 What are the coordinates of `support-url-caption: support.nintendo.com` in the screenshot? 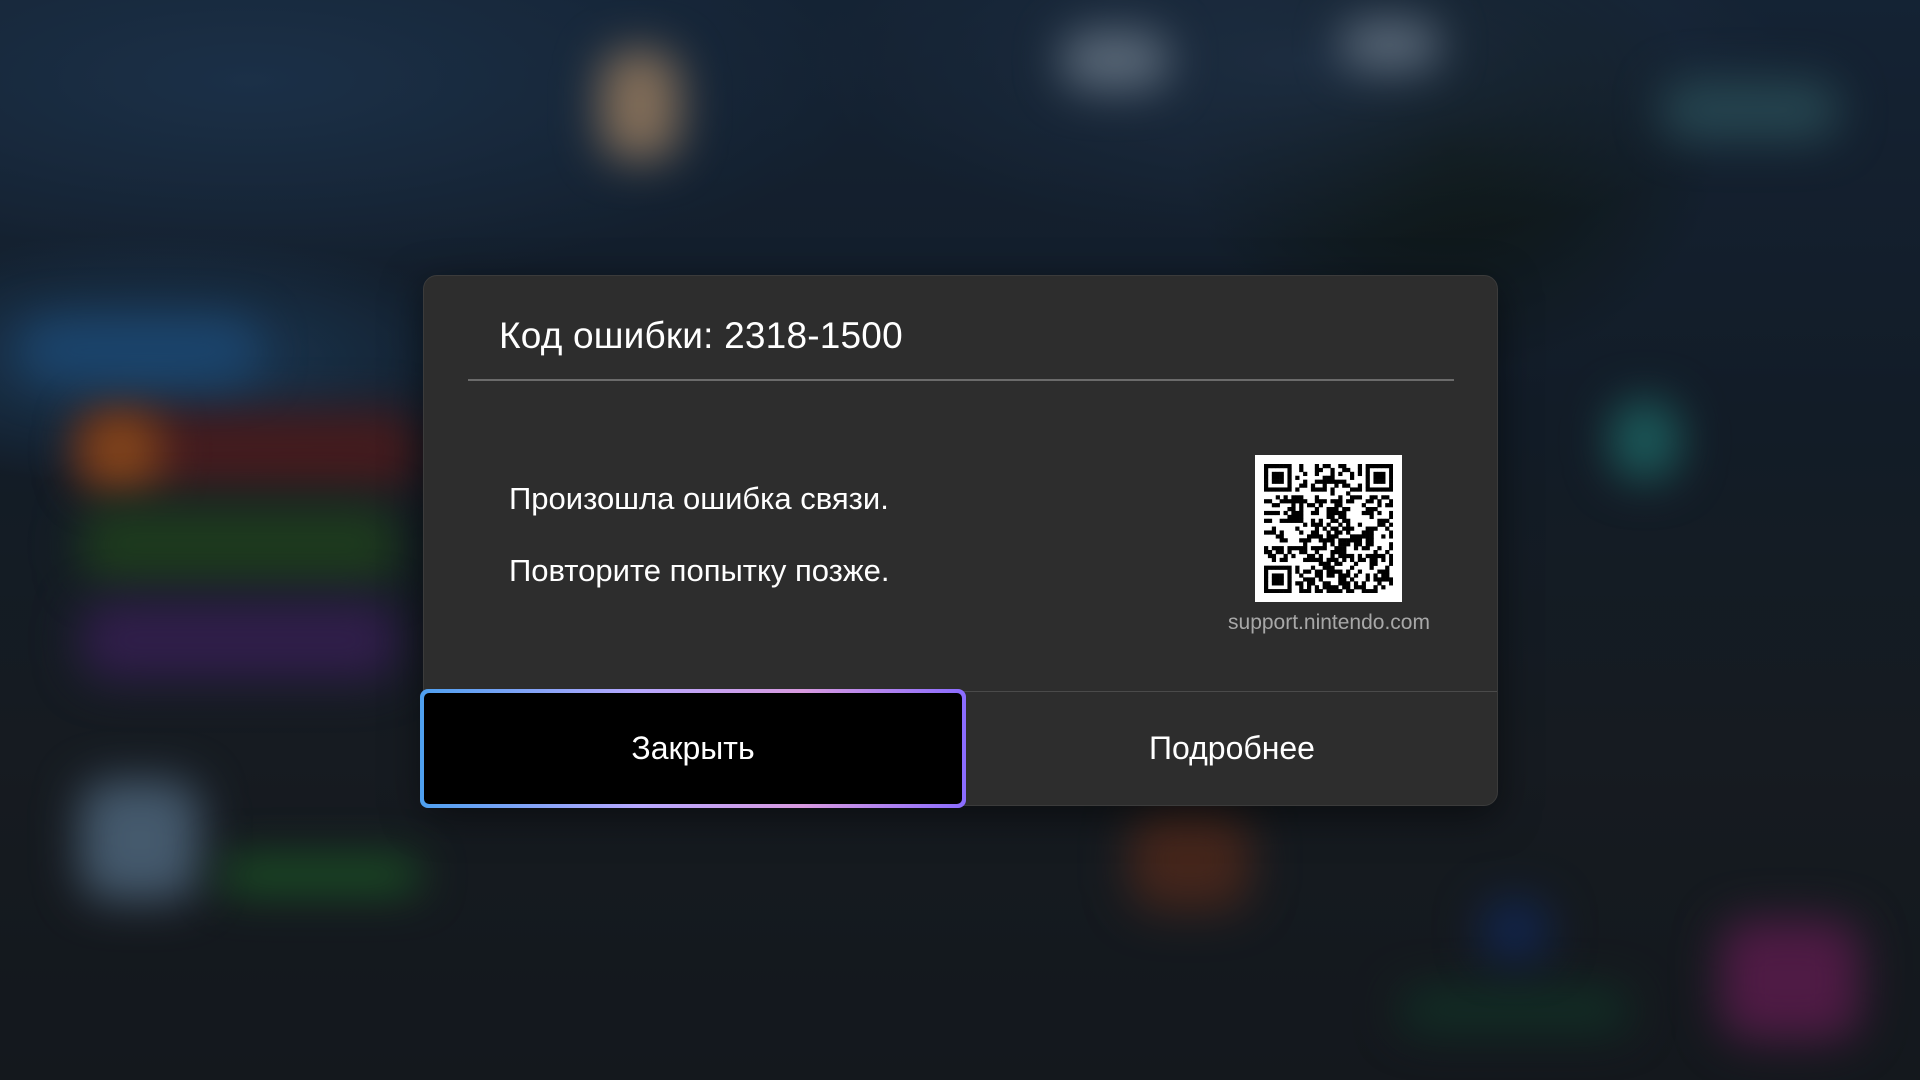 It's located at (1329, 622).